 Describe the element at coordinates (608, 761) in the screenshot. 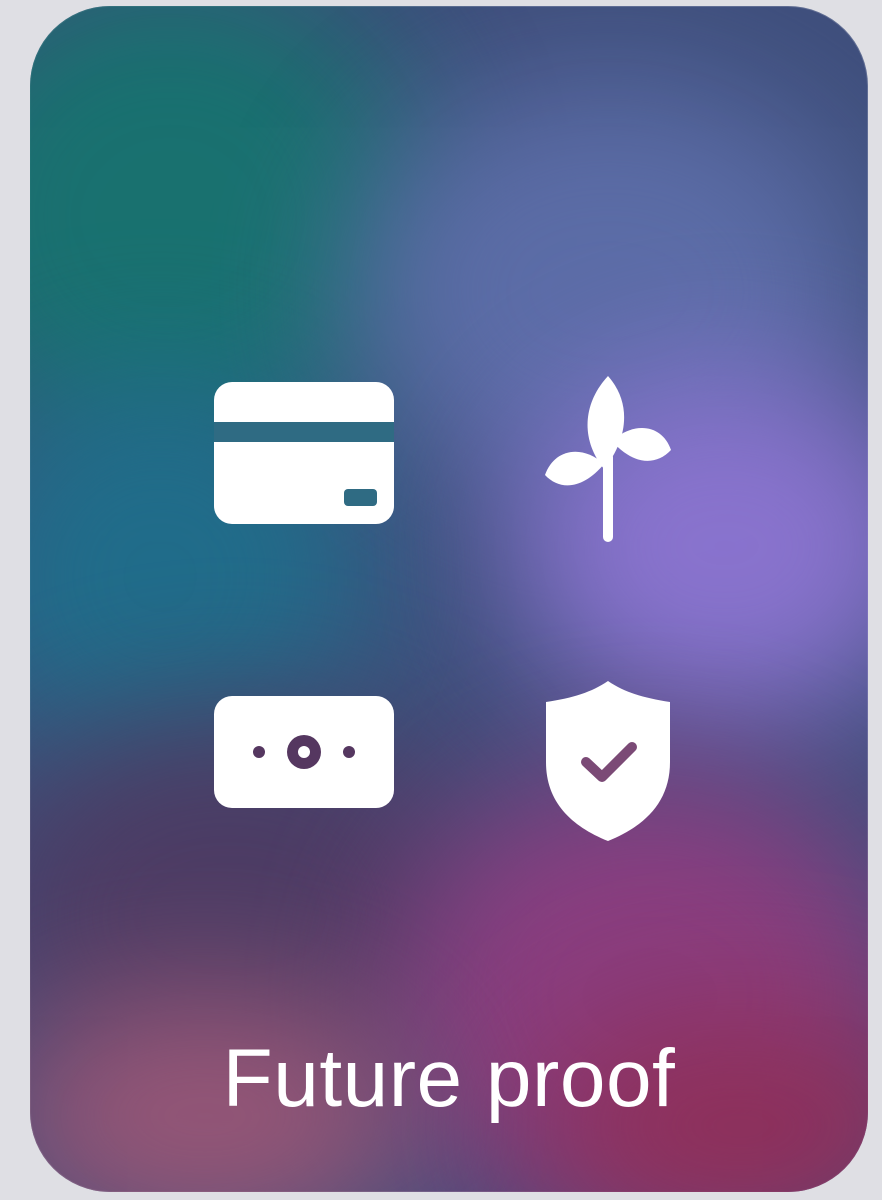

I see `shield-check-icon` at that location.